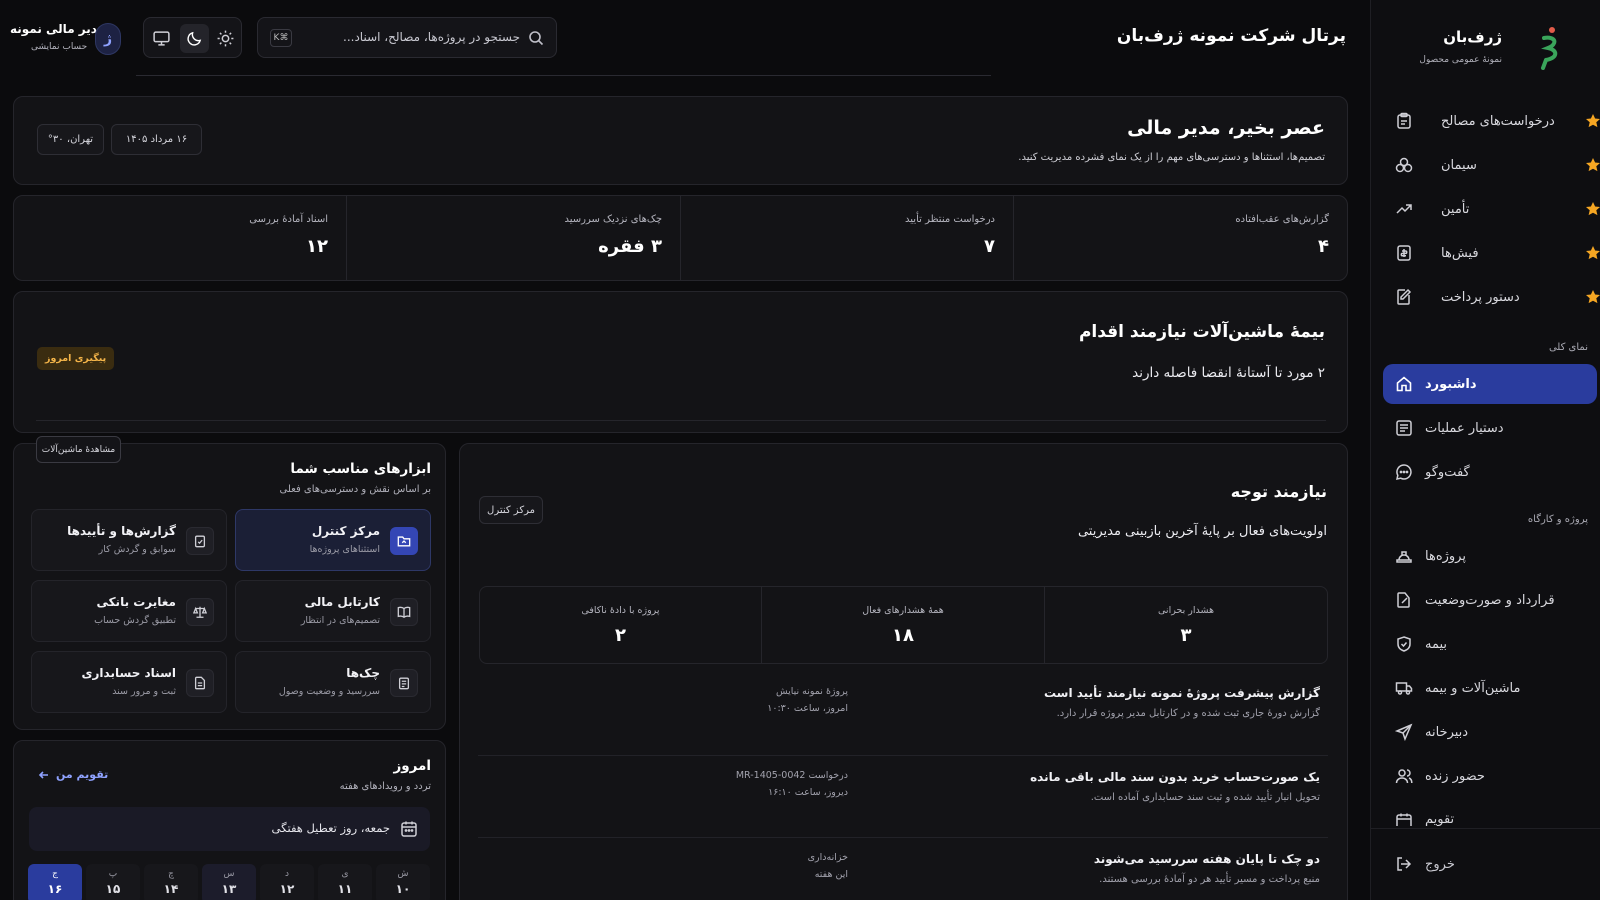 This screenshot has width=1600, height=900. I want to click on sidebar-item-secretariat: دبیرخانه, so click(1490, 732).